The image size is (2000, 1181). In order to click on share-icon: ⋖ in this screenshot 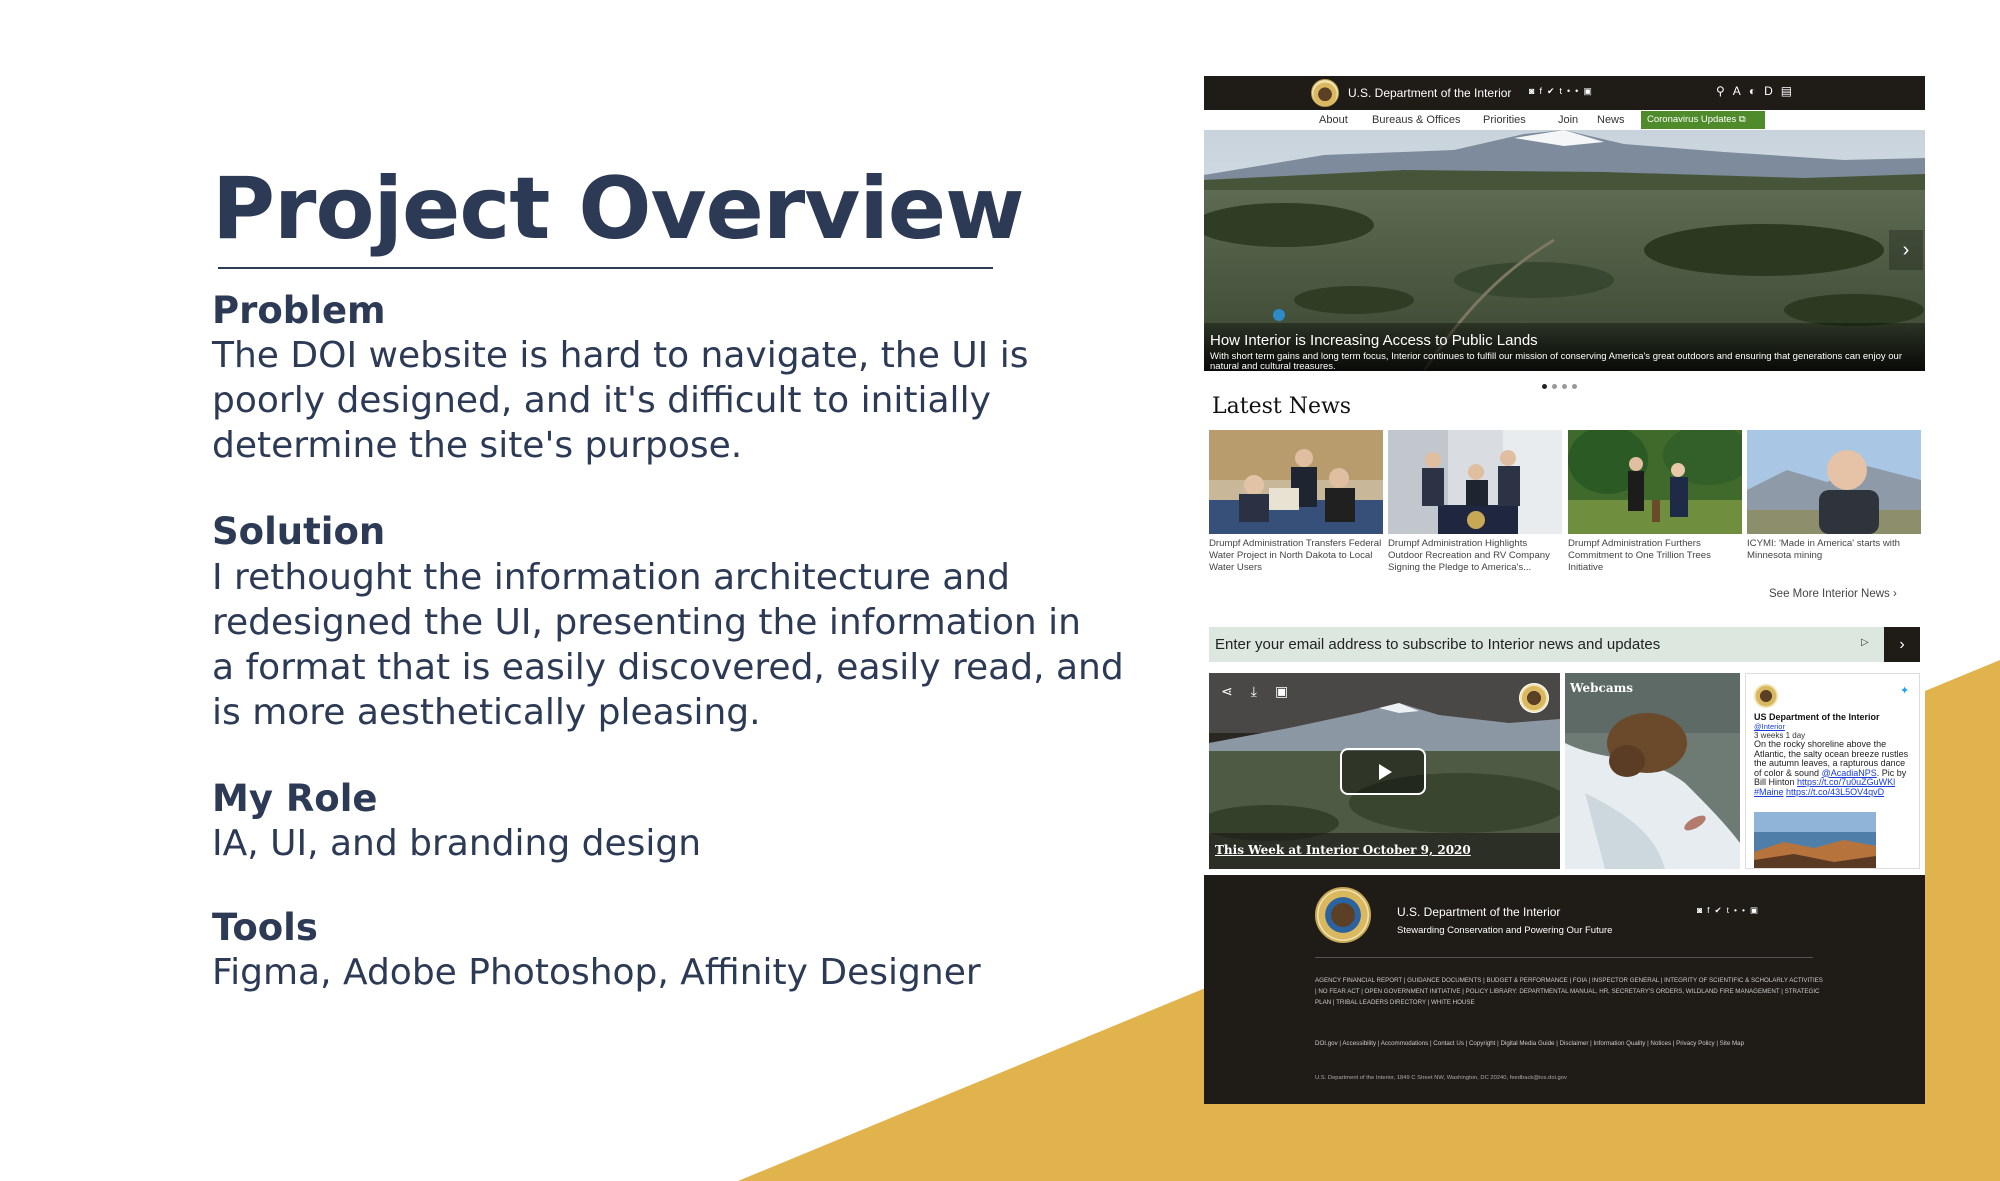, I will do `click(1236, 691)`.